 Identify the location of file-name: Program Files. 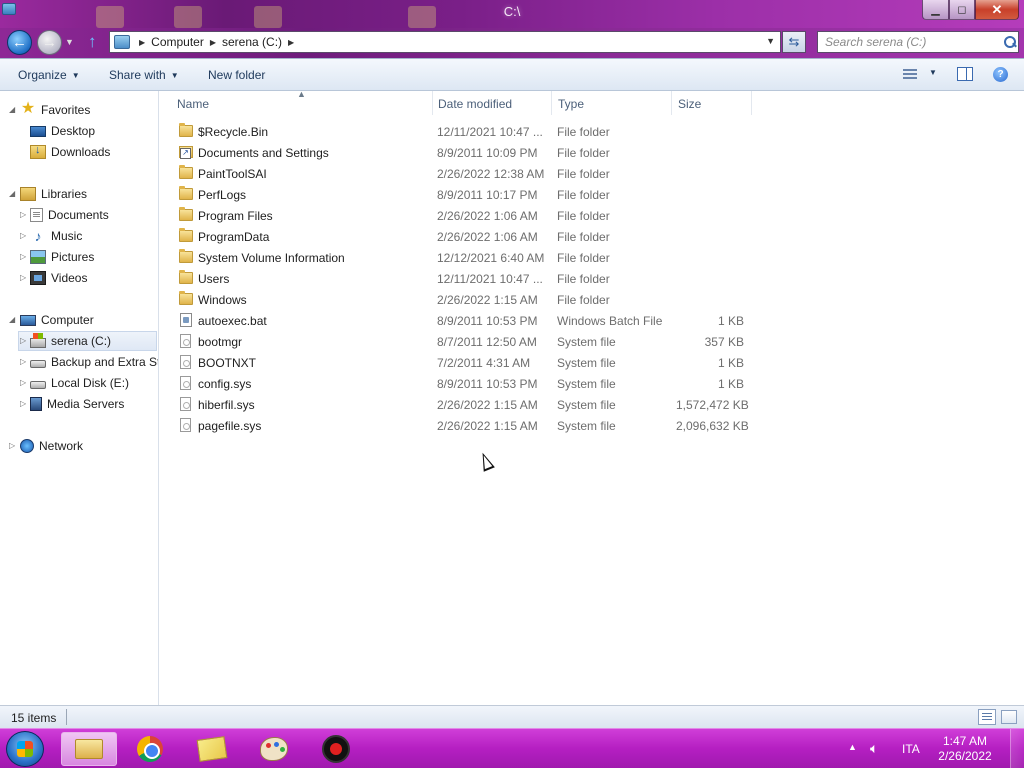
(235, 216).